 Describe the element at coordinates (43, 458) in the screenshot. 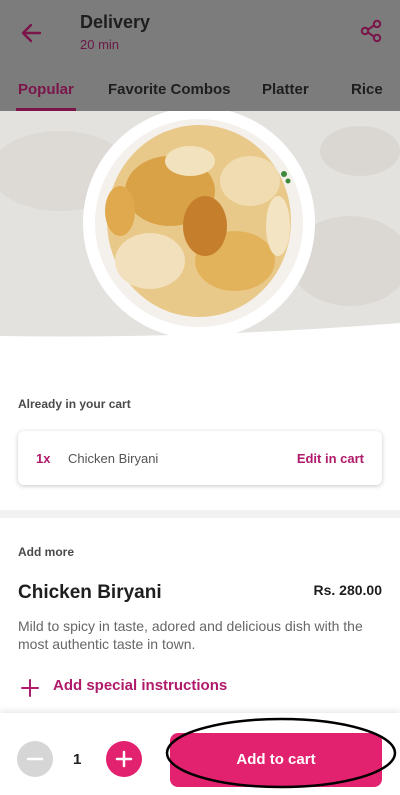

I see `cart-item-quantity: 1x` at that location.